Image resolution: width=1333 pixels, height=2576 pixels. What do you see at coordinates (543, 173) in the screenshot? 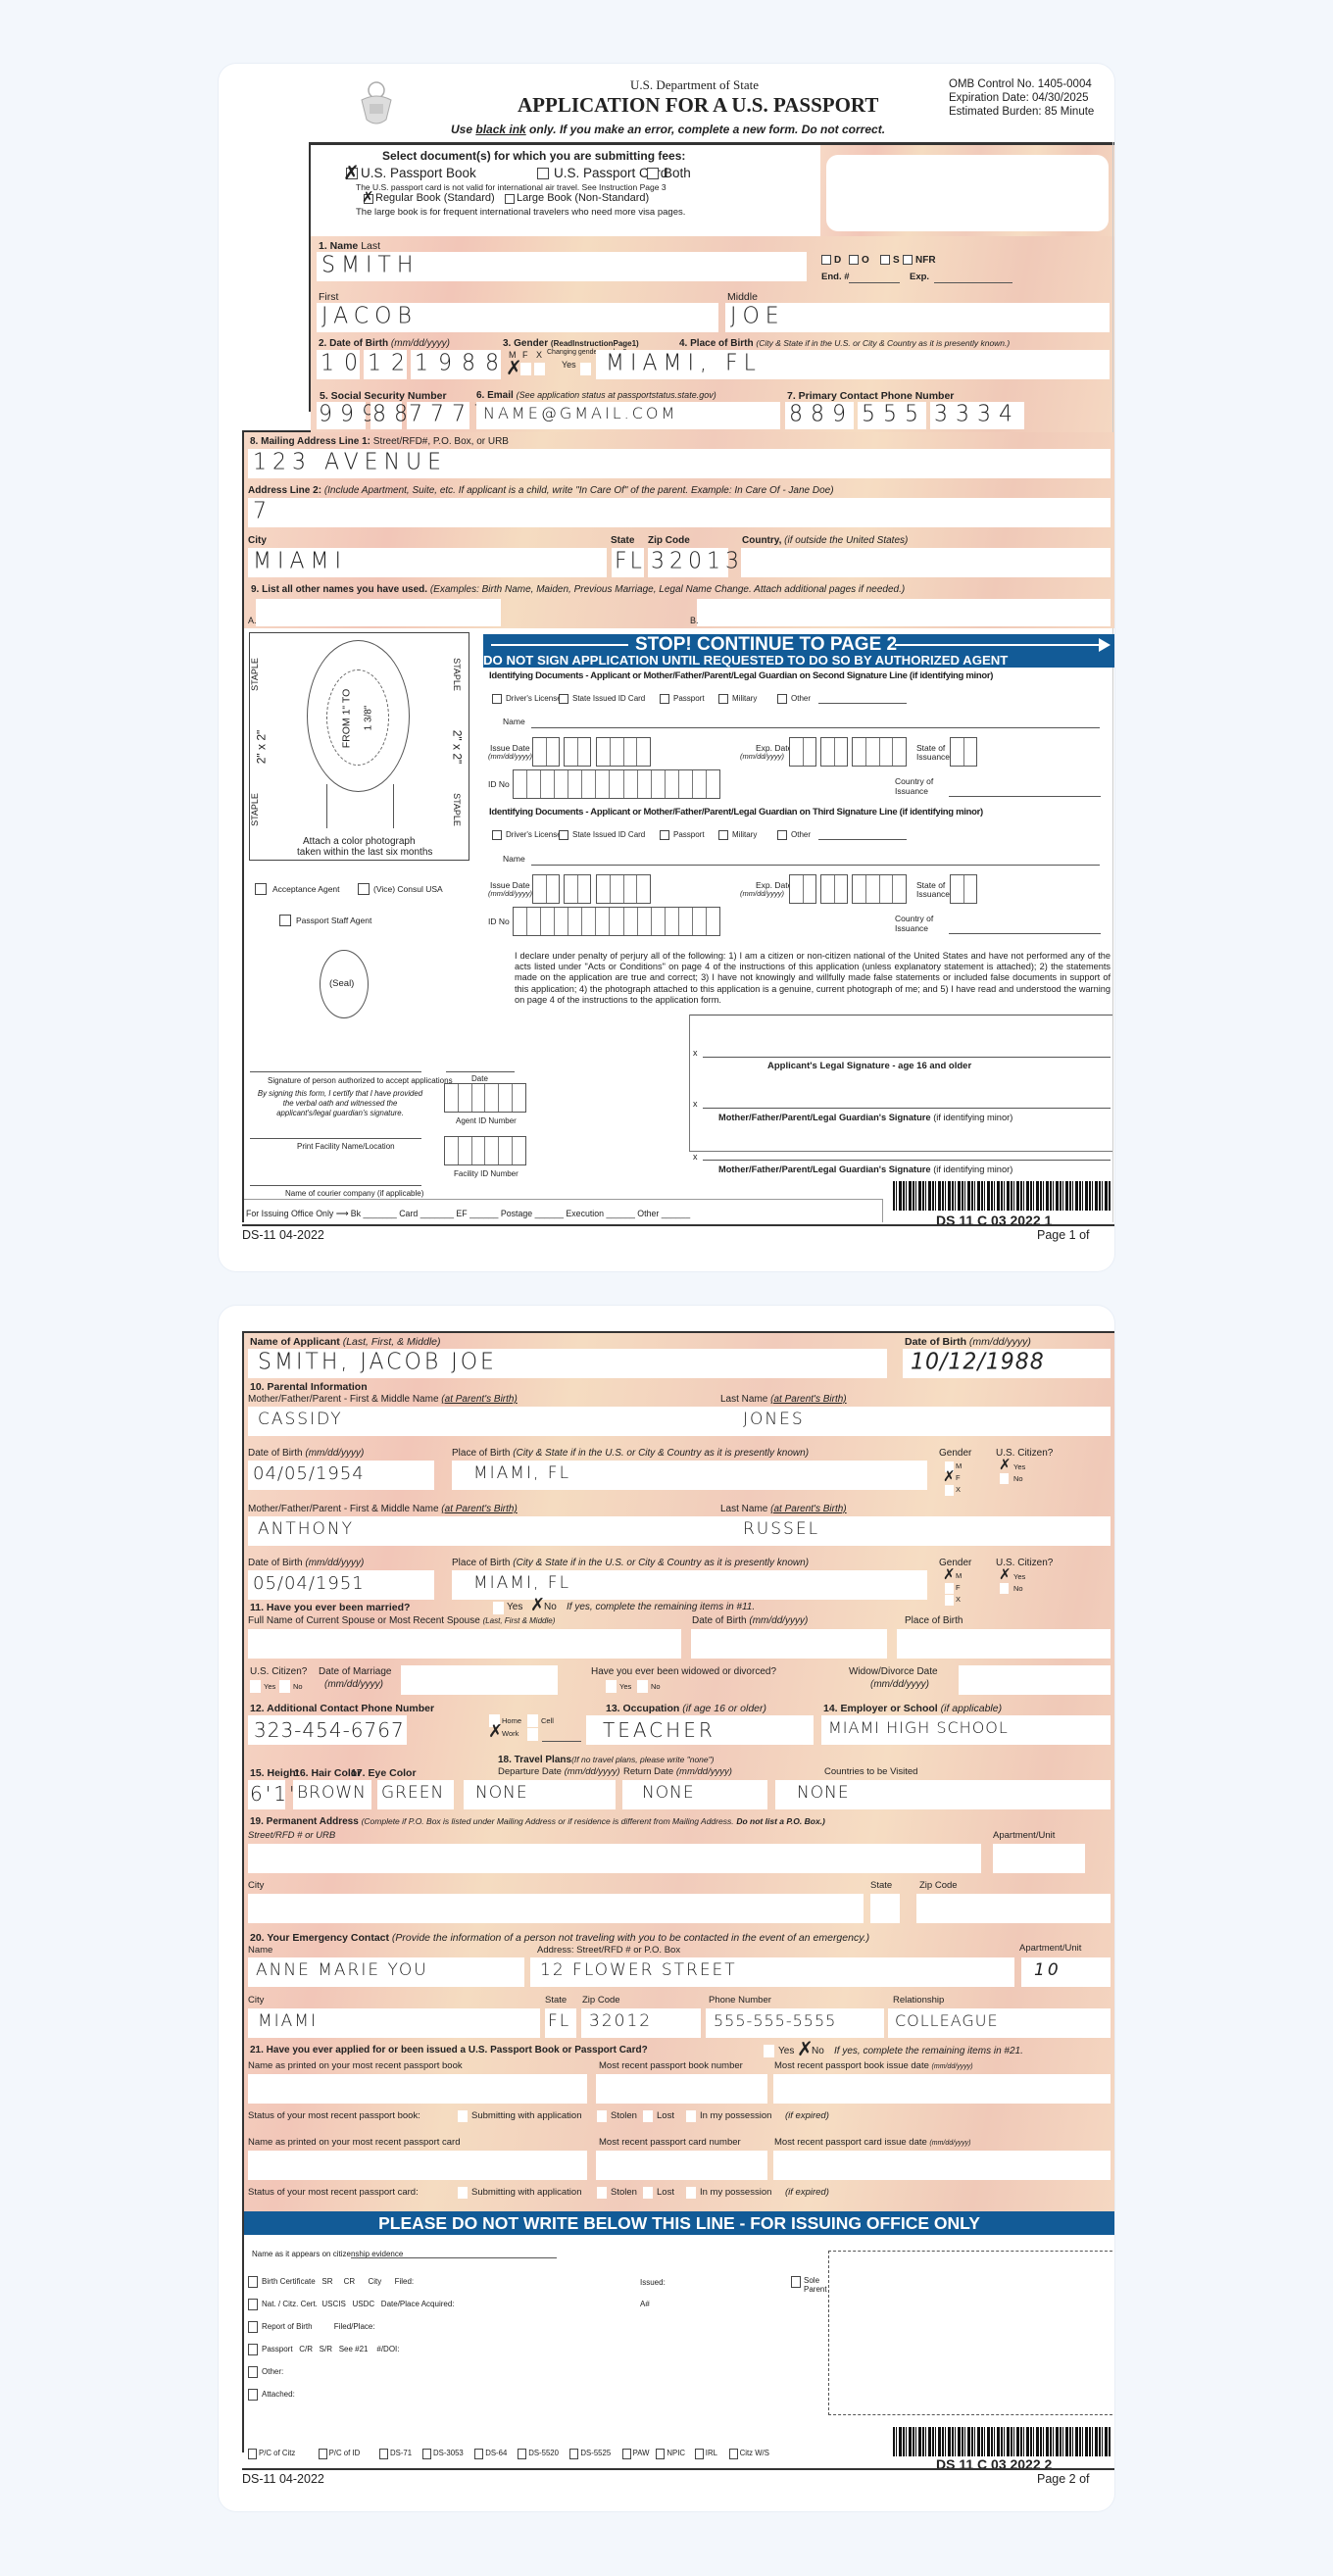
I see `passport-card-checkbox` at bounding box center [543, 173].